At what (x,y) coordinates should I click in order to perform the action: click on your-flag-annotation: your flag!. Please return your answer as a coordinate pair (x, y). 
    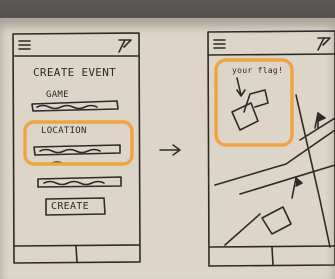
    Looking at the image, I should click on (258, 70).